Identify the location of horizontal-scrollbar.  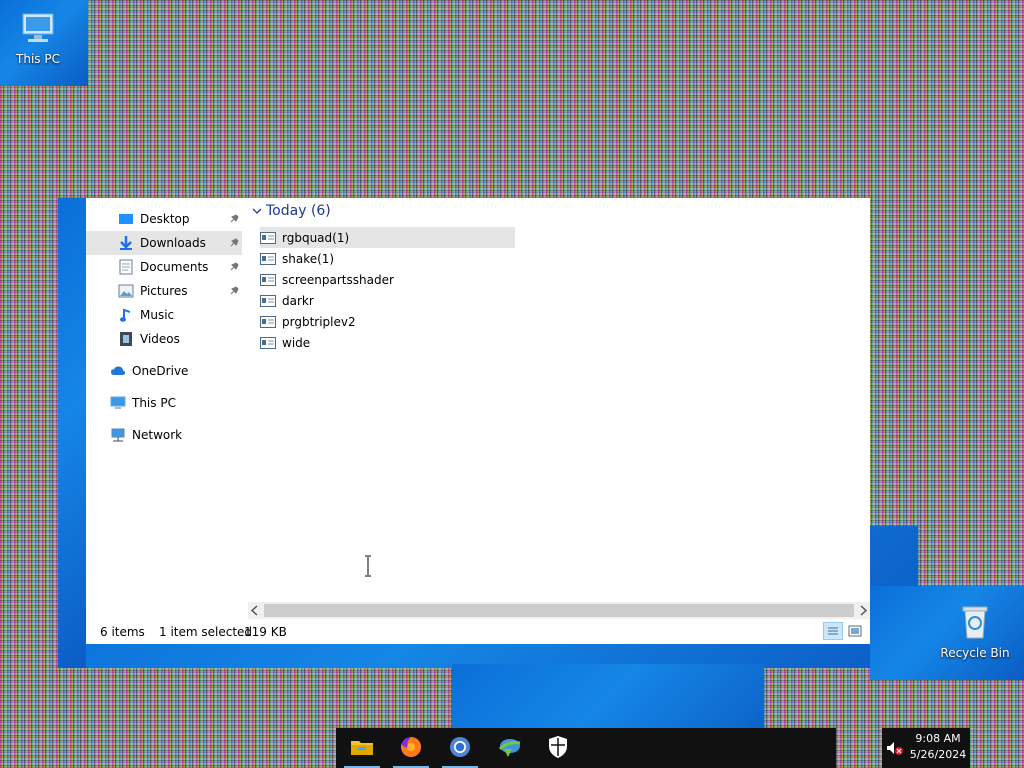
(559, 610).